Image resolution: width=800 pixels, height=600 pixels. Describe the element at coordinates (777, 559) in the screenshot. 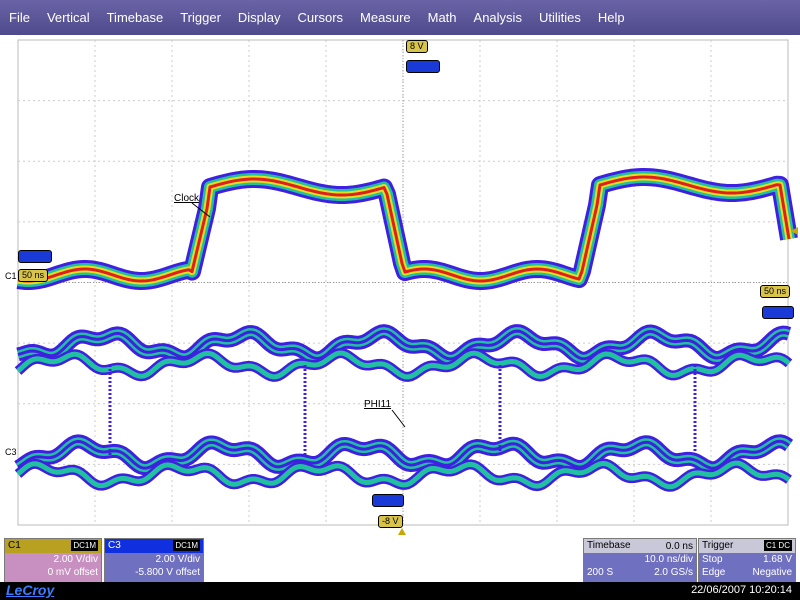

I see `trigger-level: 1.68 V` at that location.